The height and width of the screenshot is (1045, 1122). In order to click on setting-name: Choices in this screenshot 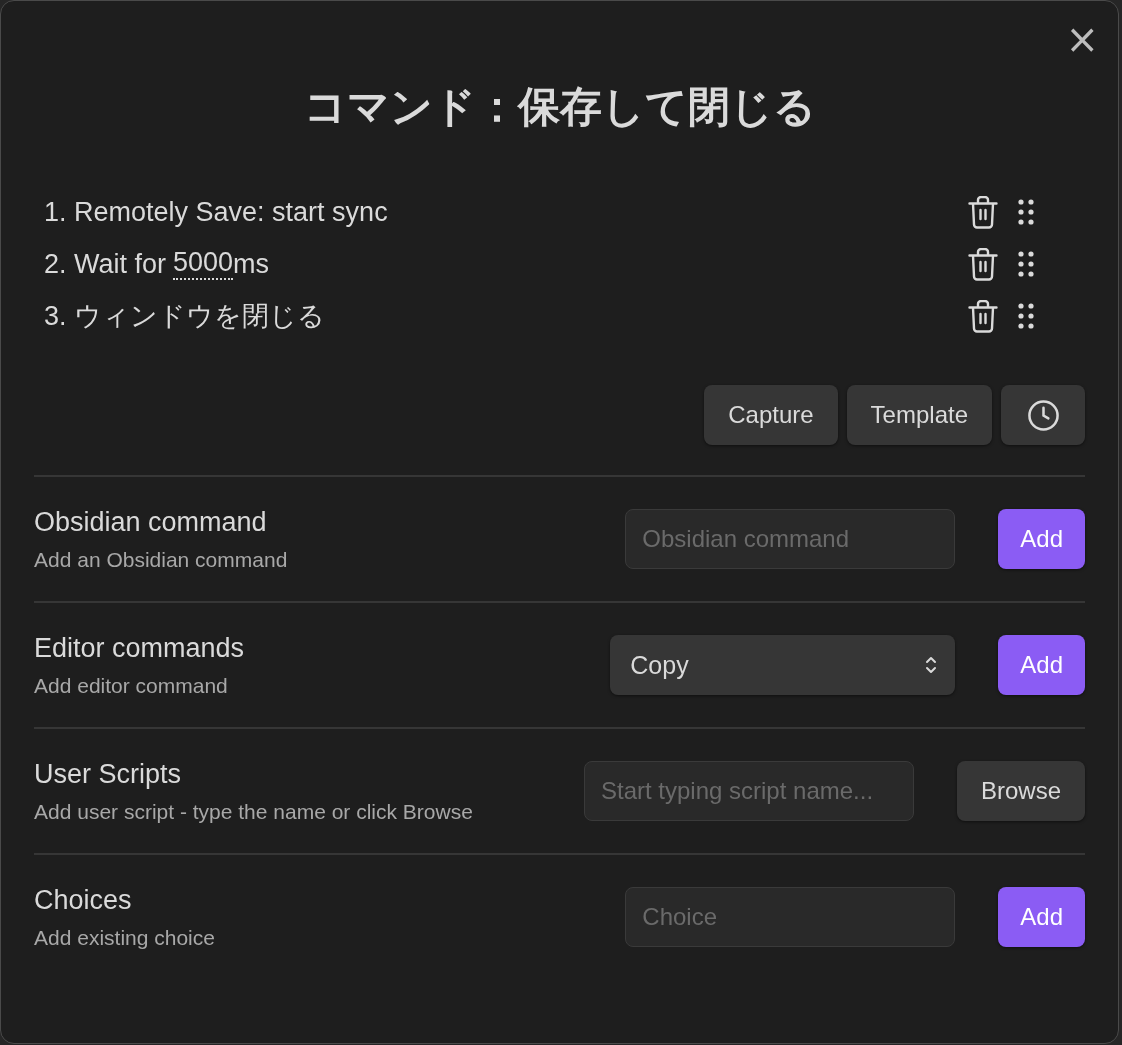, I will do `click(83, 900)`.